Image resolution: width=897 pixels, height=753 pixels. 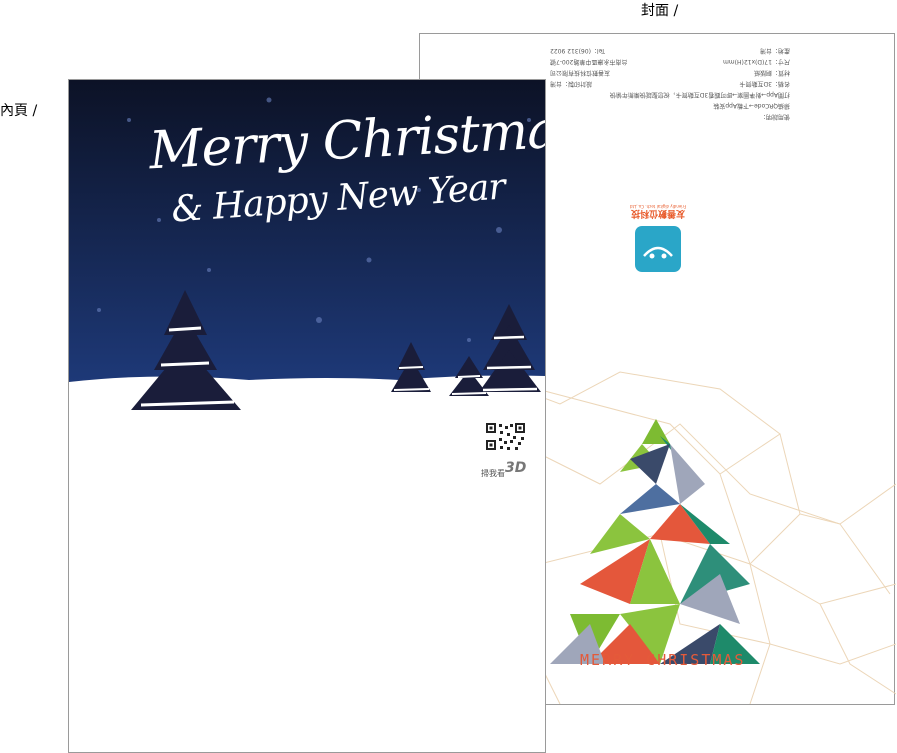 What do you see at coordinates (663, 660) in the screenshot?
I see `merry-christmas-text: MERRY CHRISTMAS` at bounding box center [663, 660].